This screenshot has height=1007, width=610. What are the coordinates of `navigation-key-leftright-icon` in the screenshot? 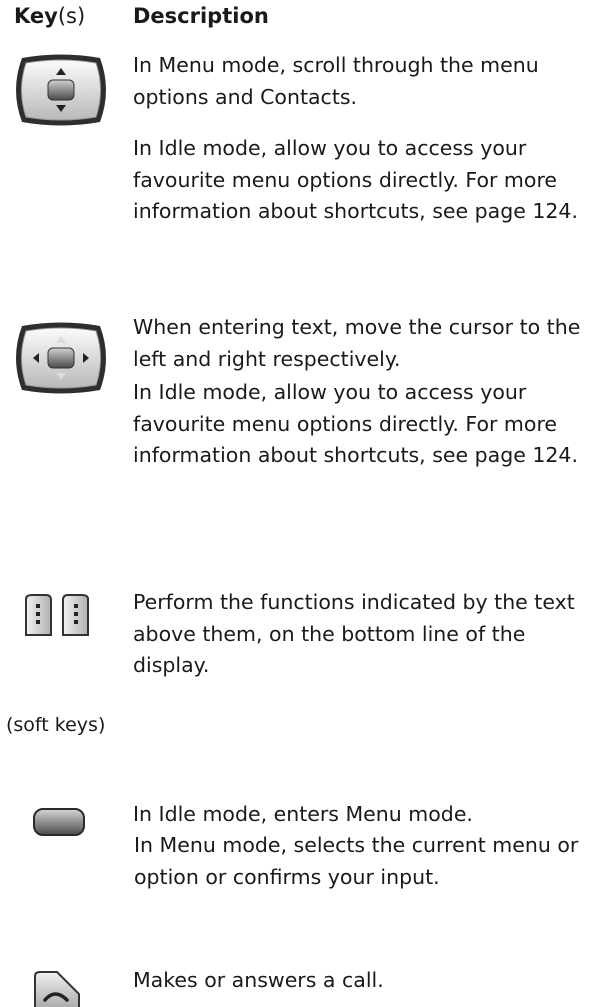 It's located at (61, 358).